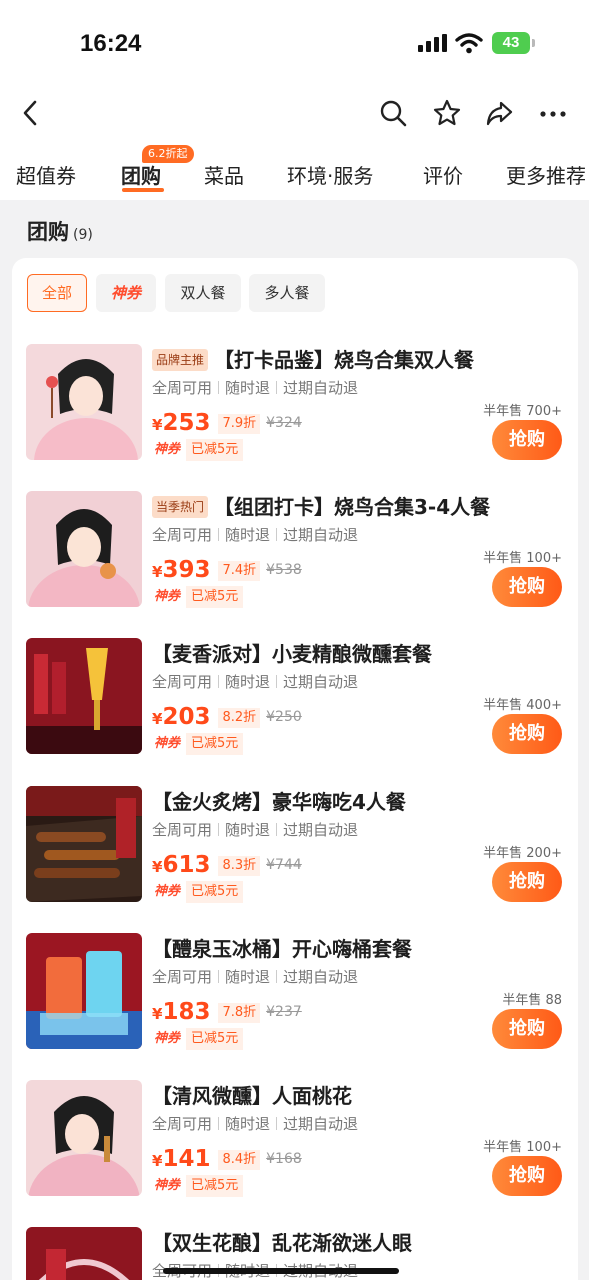 Image resolution: width=589 pixels, height=1280 pixels. I want to click on tab-dishes: 菜品, so click(224, 174).